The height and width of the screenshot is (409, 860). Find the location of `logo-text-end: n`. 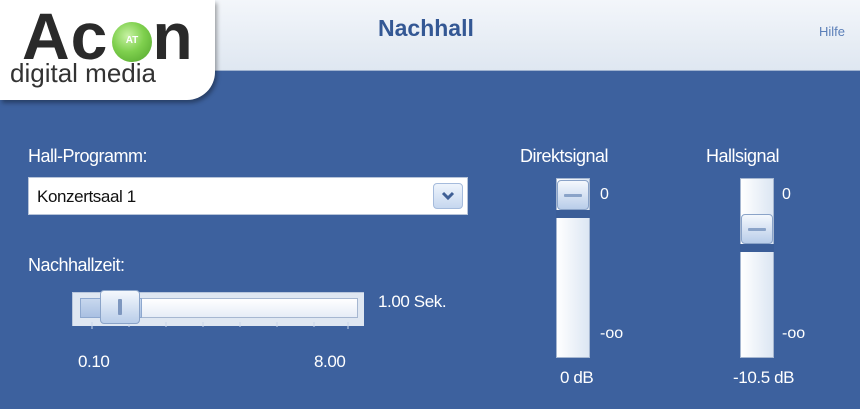

logo-text-end: n is located at coordinates (173, 36).